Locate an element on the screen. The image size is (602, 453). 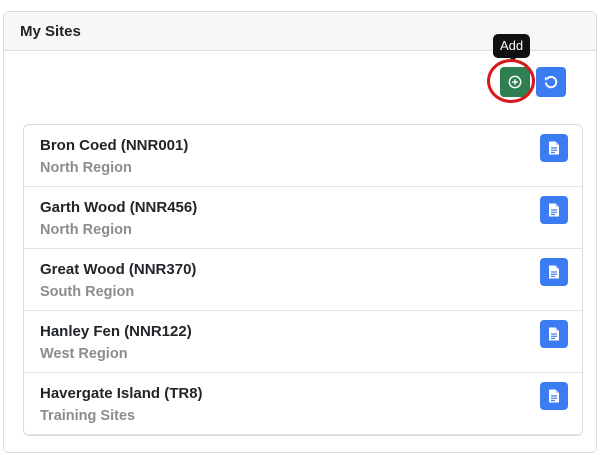
site-name: Garth Wood (NNR456) is located at coordinates (119, 207).